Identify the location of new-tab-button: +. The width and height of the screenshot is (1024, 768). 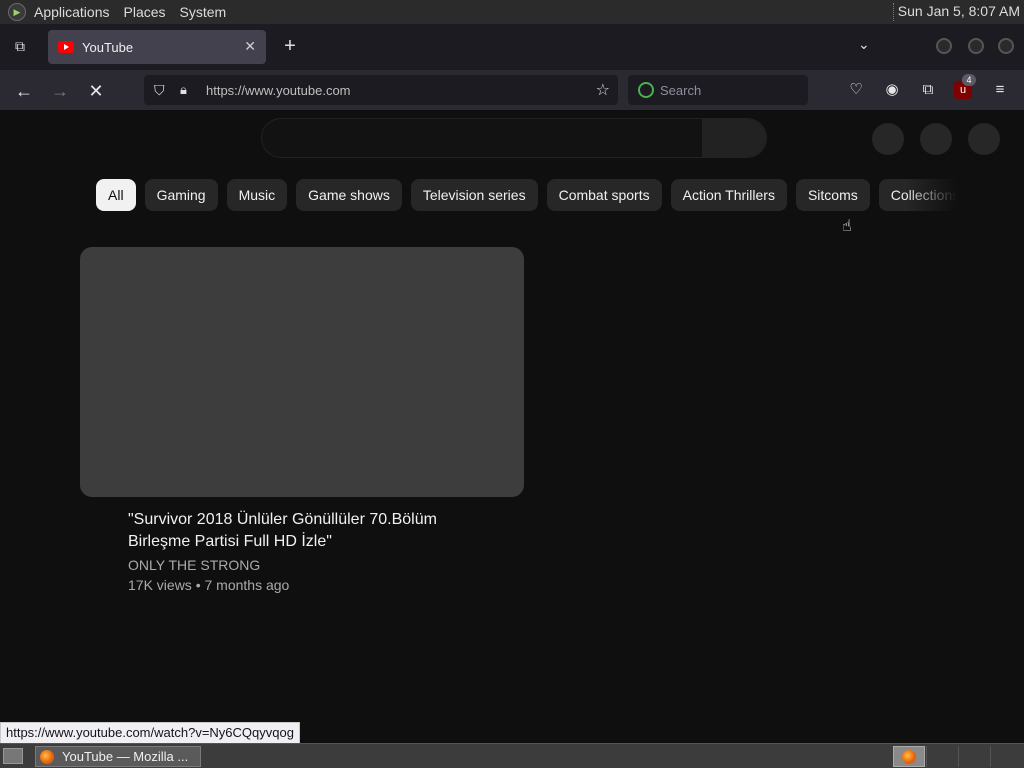
(290, 46).